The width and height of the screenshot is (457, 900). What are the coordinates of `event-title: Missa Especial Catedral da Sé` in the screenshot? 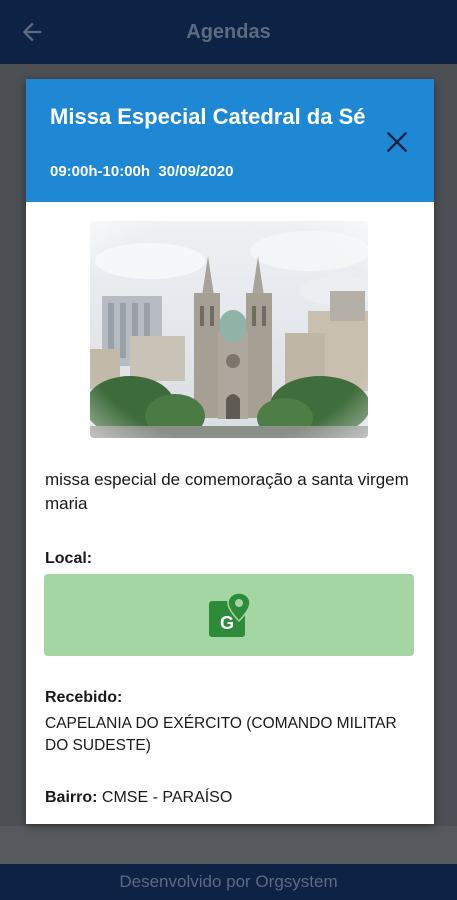 It's located at (208, 116).